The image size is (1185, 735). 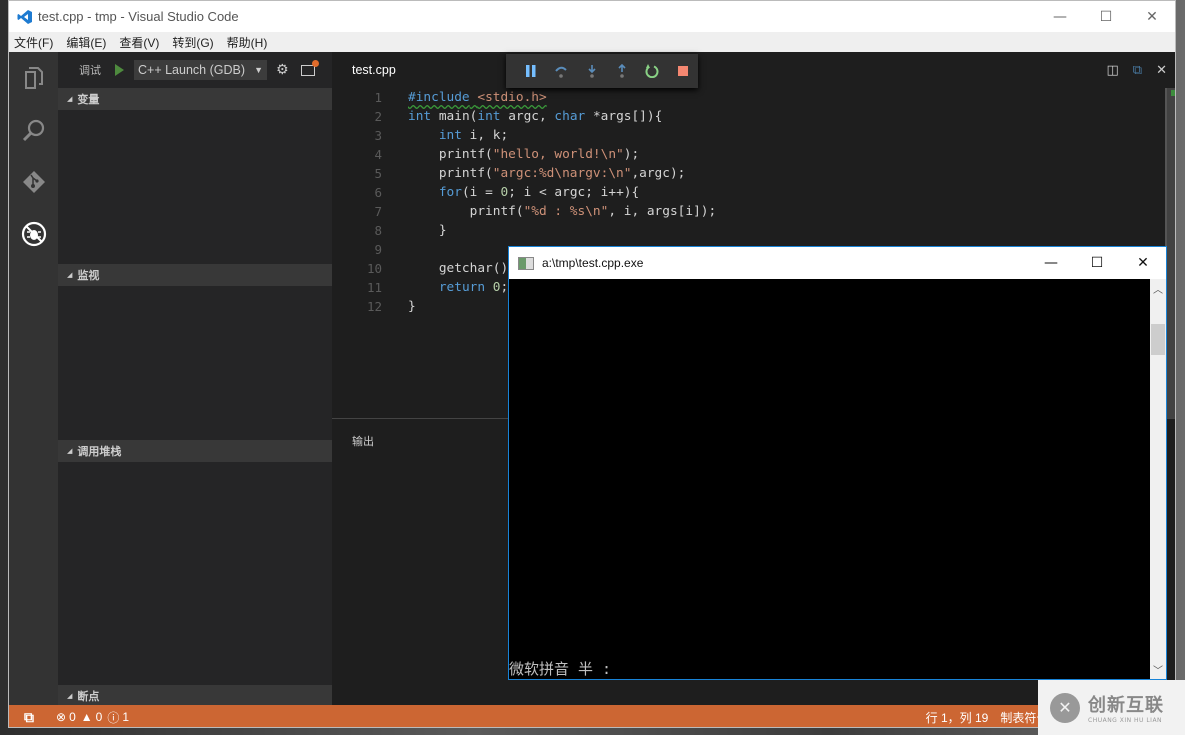 What do you see at coordinates (1125, 720) in the screenshot?
I see `watermark-en: CHUANG XIN HU LIAN` at bounding box center [1125, 720].